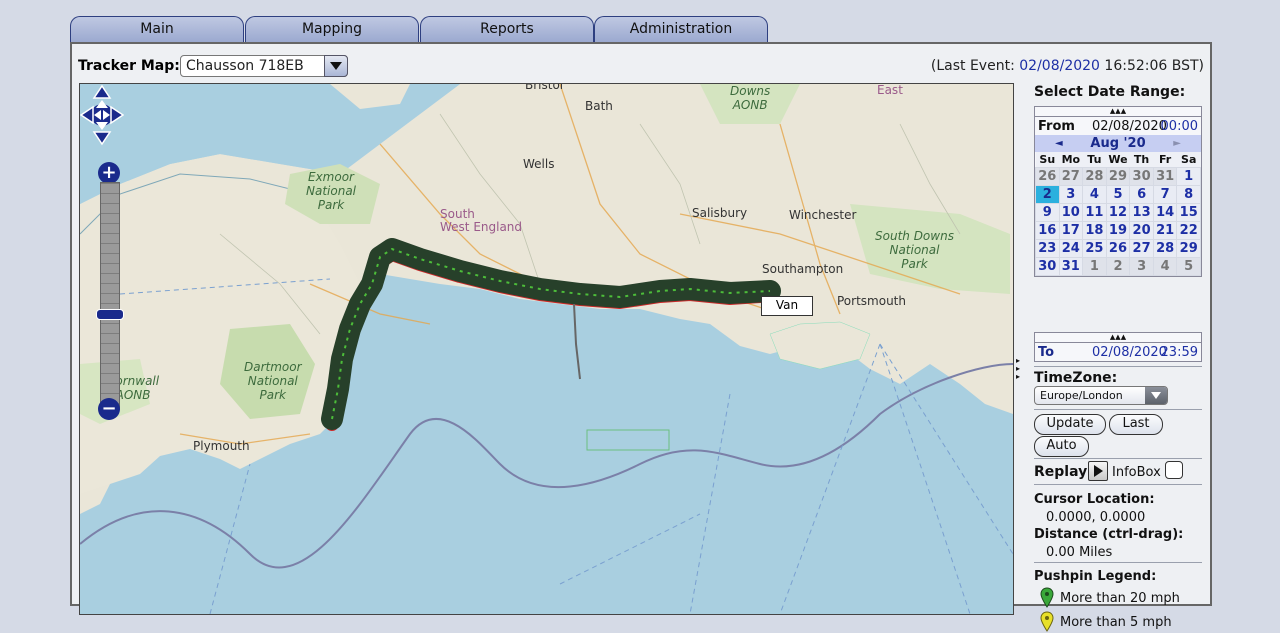  Describe the element at coordinates (1081, 395) in the screenshot. I see `timezone-value: Europe/London` at that location.